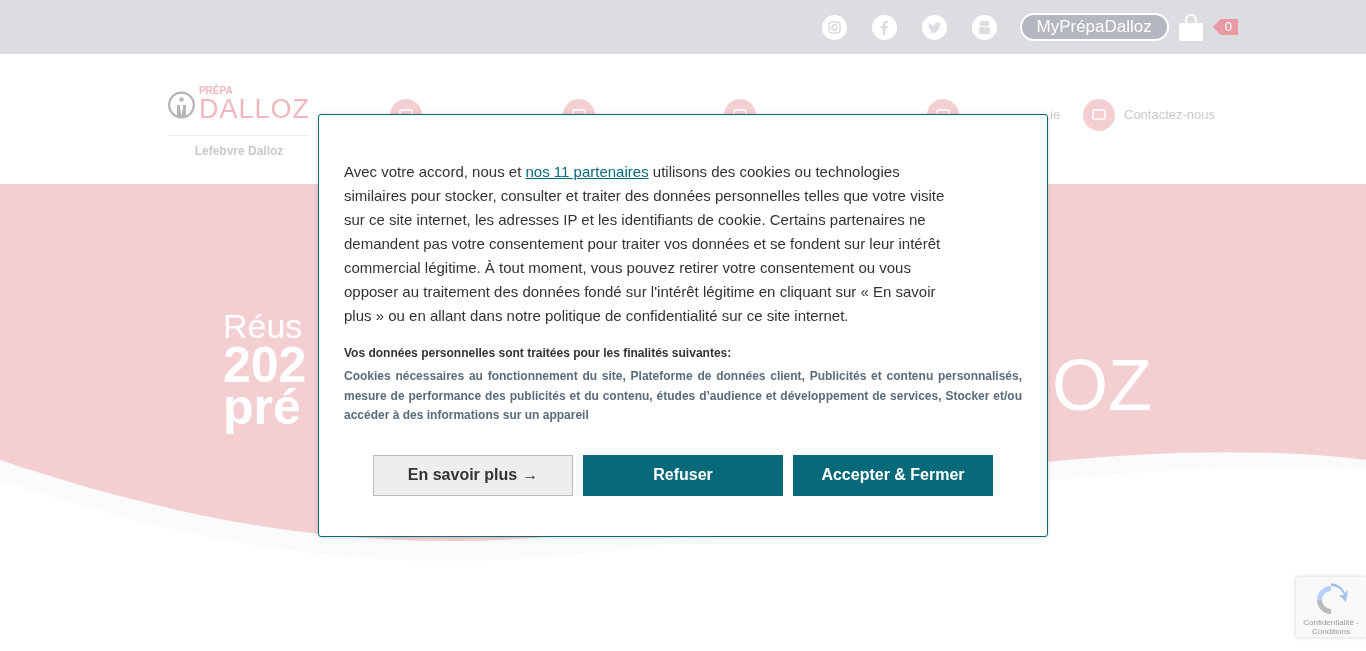 The image size is (1366, 651). What do you see at coordinates (984, 27) in the screenshot?
I see `video-icon` at bounding box center [984, 27].